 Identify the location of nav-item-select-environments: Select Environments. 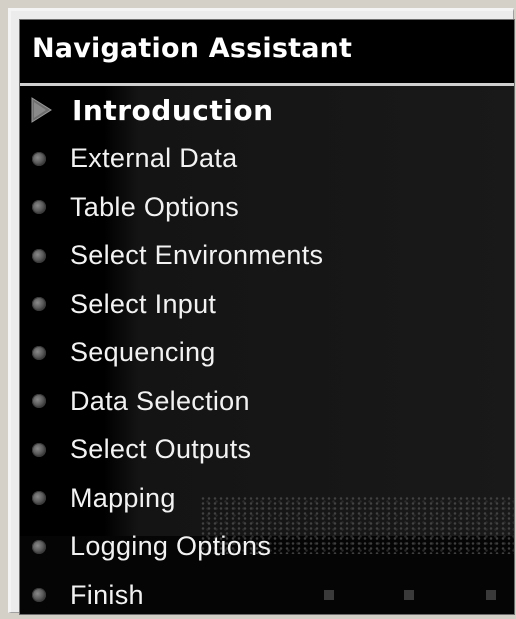
(267, 256).